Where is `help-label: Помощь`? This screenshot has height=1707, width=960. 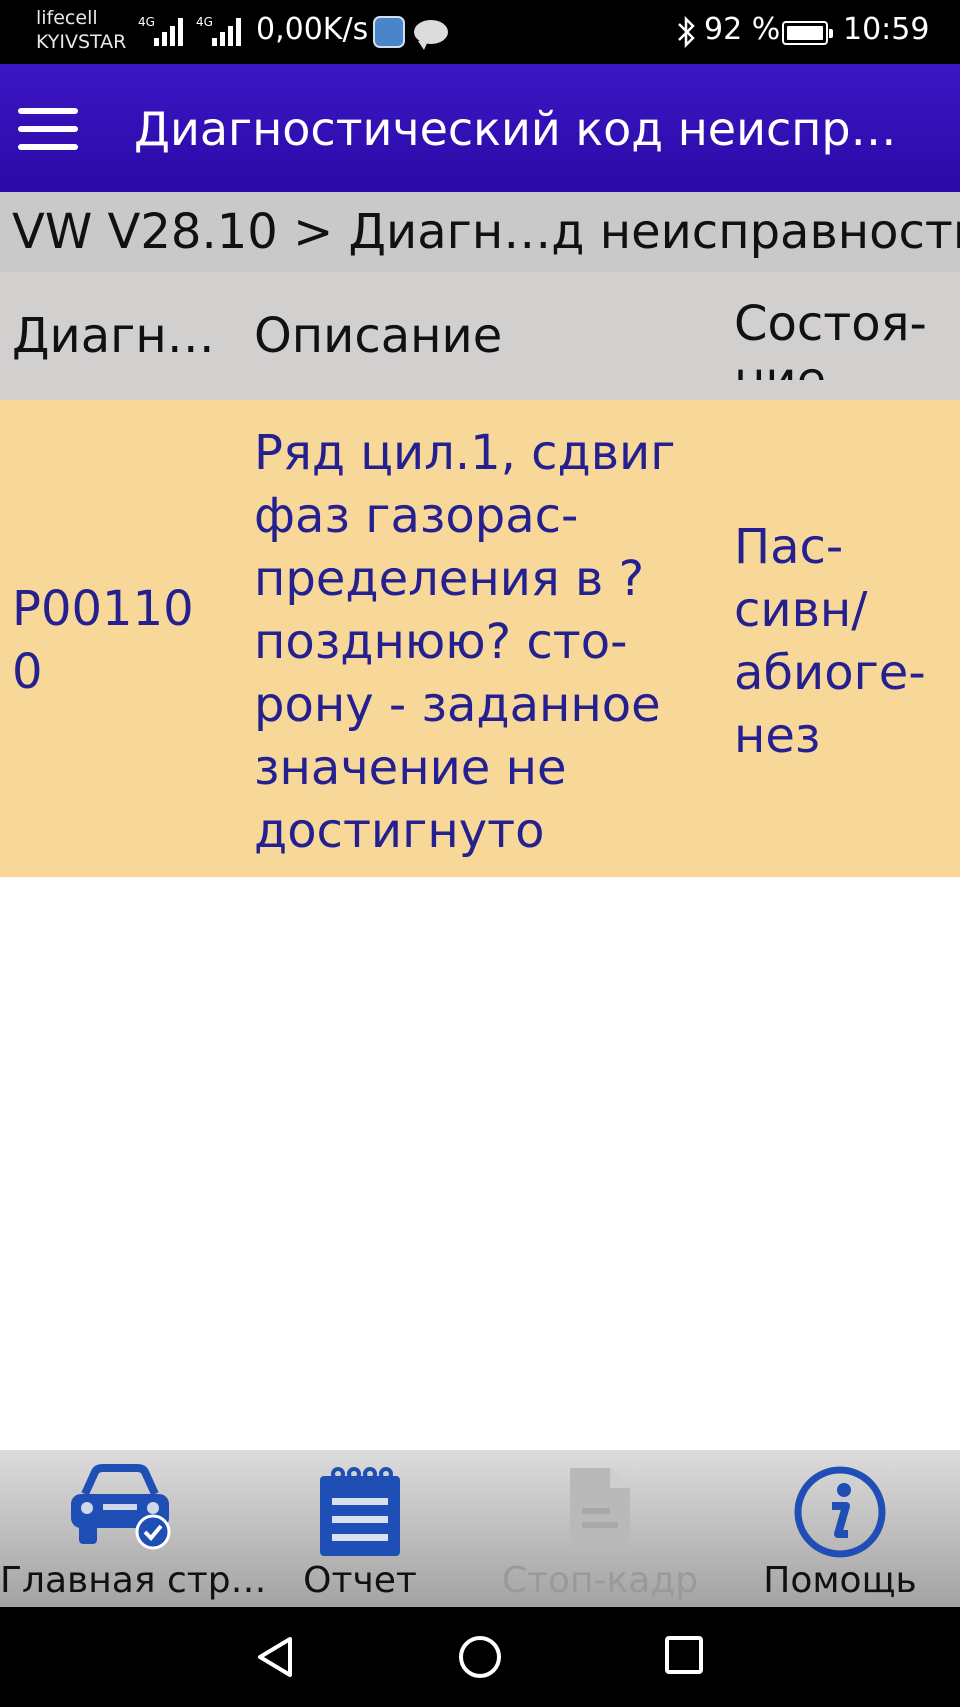 help-label: Помощь is located at coordinates (840, 1580).